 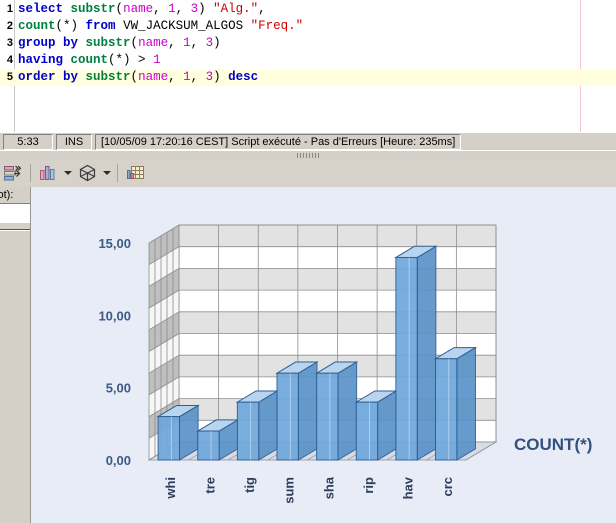 What do you see at coordinates (9, 26) in the screenshot?
I see `line-number: 2` at bounding box center [9, 26].